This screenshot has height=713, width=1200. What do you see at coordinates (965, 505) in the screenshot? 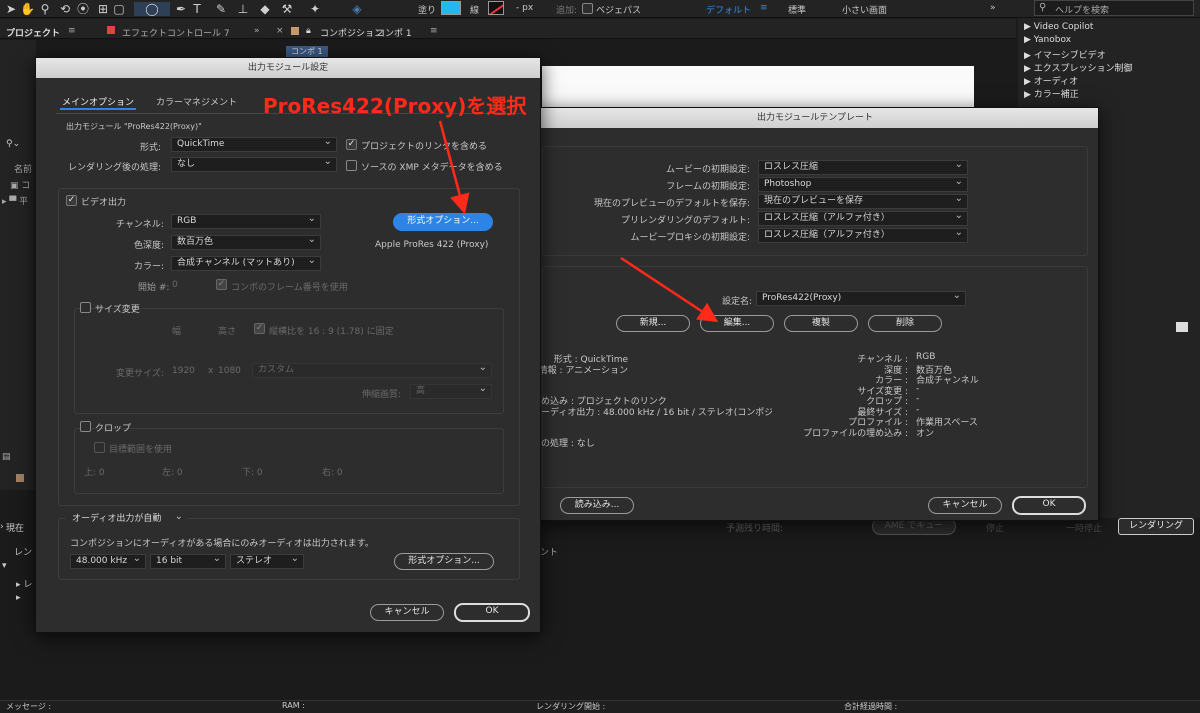
I see `template-cancel-button: キャンセル` at bounding box center [965, 505].